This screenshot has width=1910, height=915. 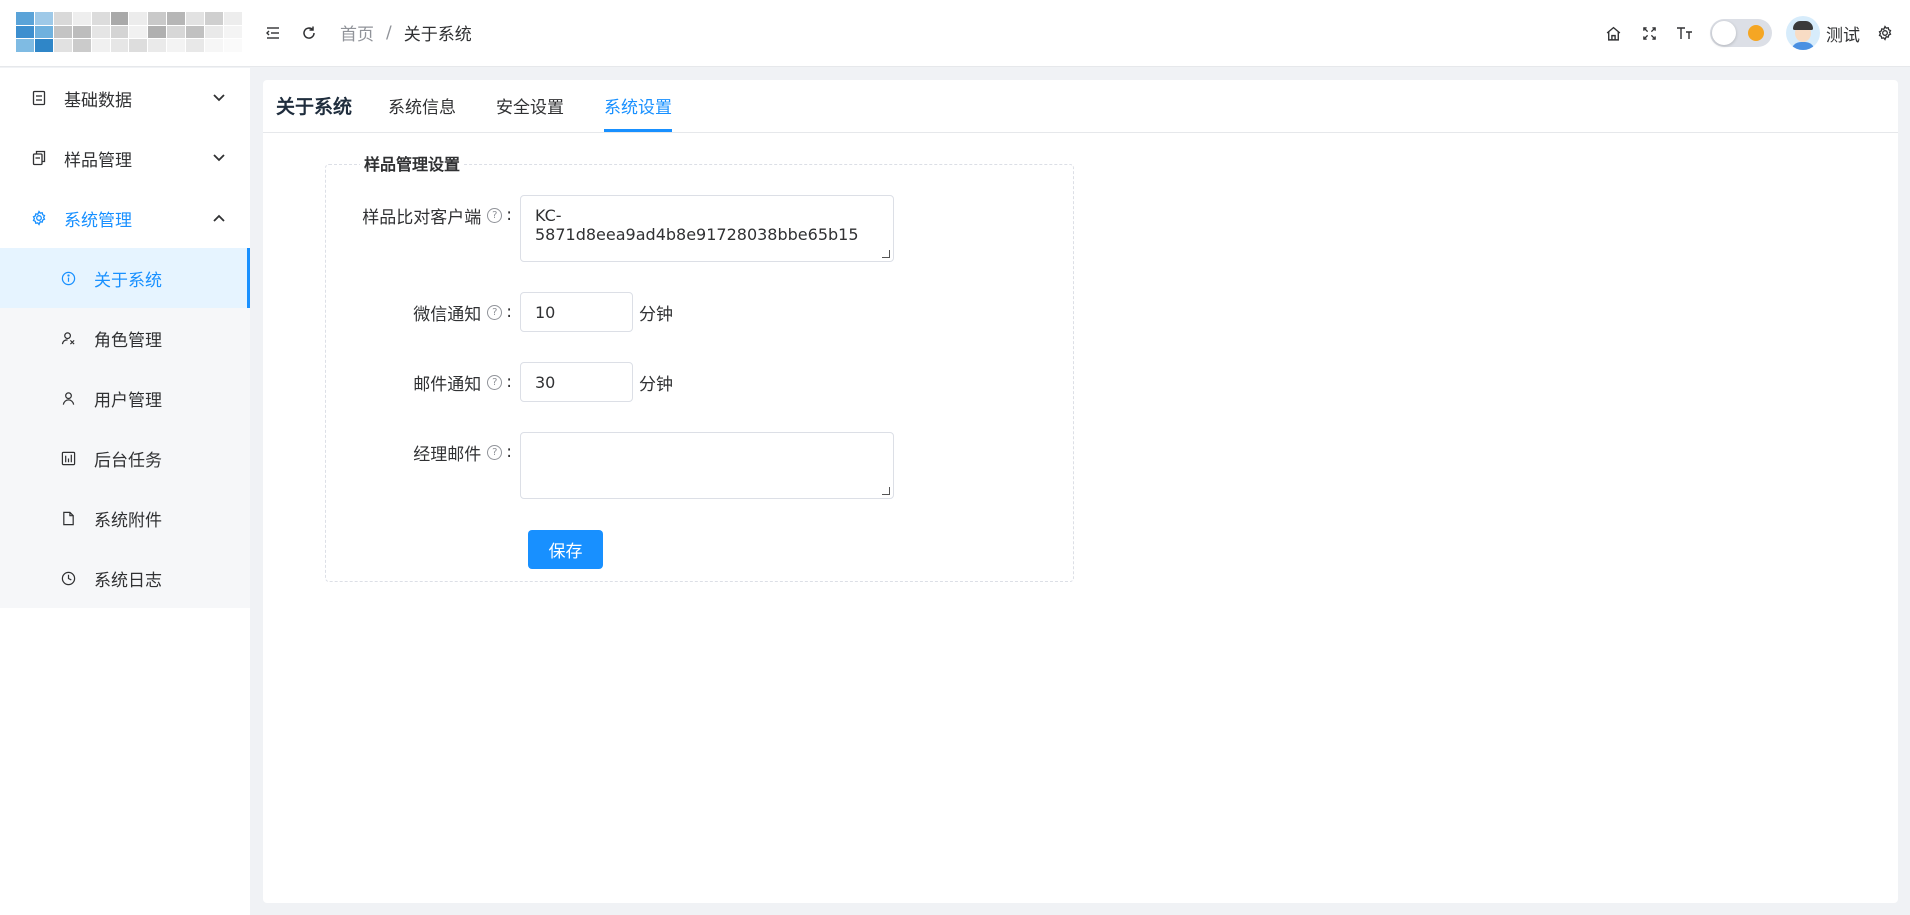 What do you see at coordinates (128, 460) in the screenshot?
I see `sidebar-item-label: 后台任务` at bounding box center [128, 460].